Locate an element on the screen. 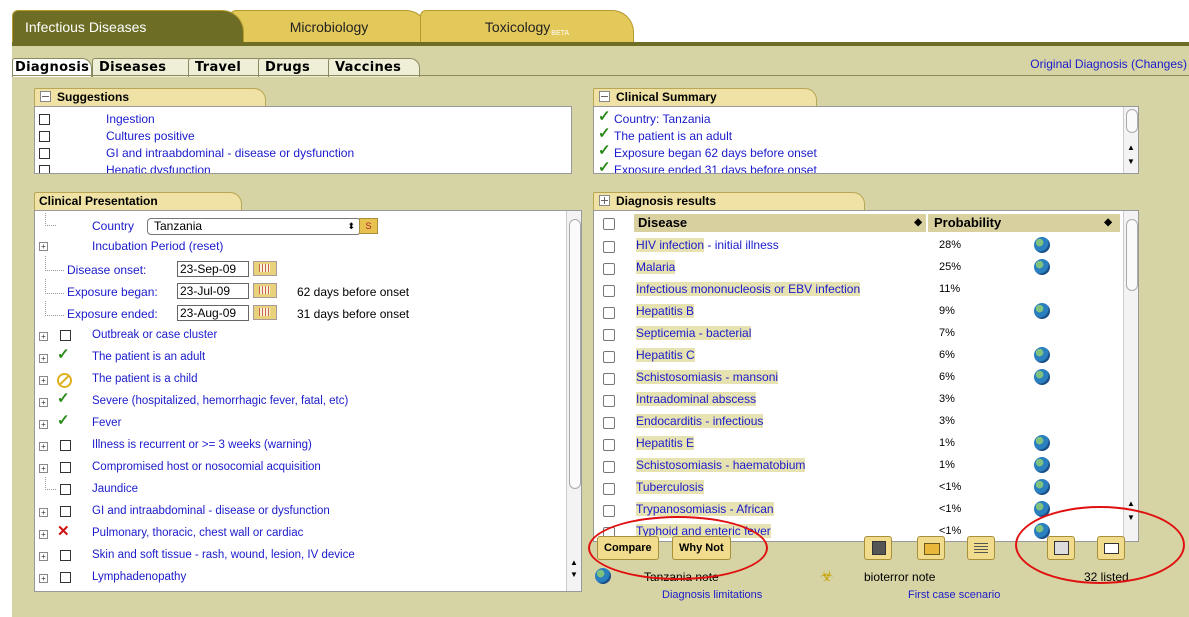 This screenshot has width=1189, height=617. finding-row: +✓Splenomegaly or splenic lesion(s) is located at coordinates (160, 590).